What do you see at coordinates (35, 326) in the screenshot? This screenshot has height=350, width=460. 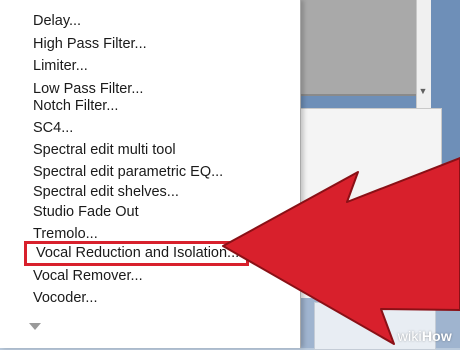 I see `chevron-down-icon` at bounding box center [35, 326].